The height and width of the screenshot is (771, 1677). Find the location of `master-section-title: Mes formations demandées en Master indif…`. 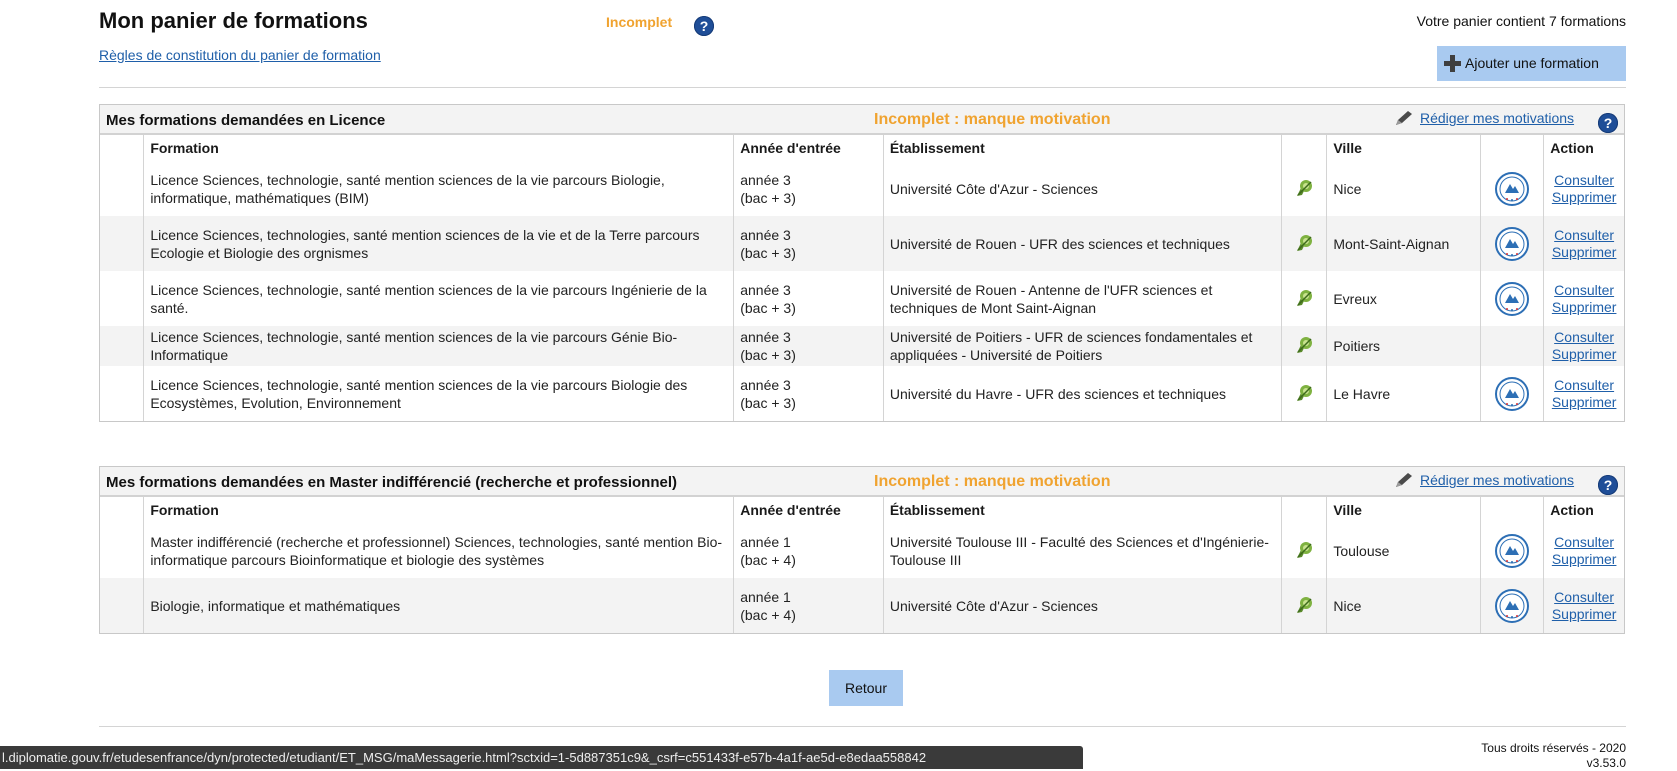

master-section-title: Mes formations demandées en Master indif… is located at coordinates (391, 482).